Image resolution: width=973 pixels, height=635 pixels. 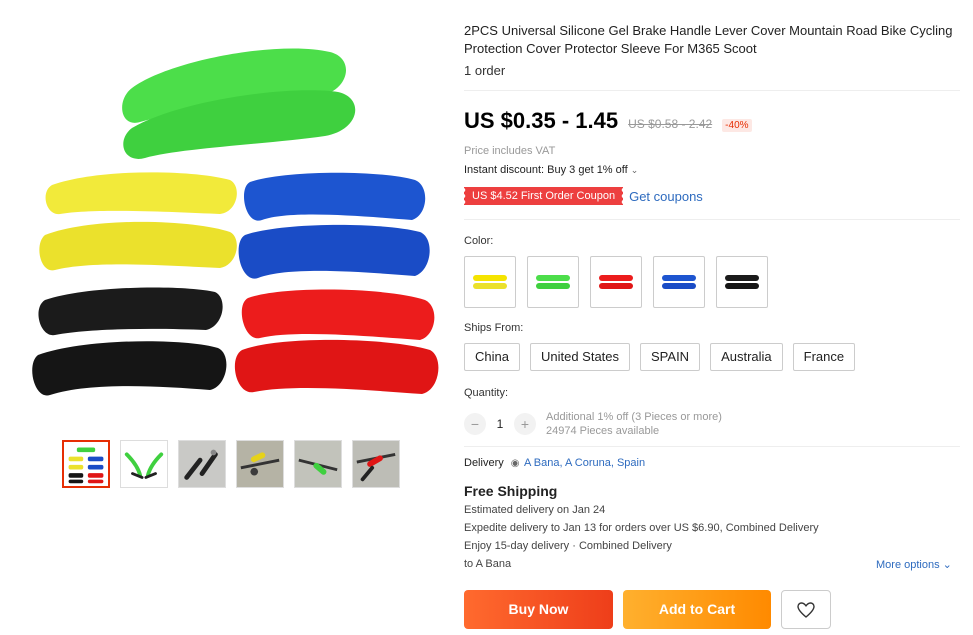 I want to click on delivery-label: Delivery, so click(x=484, y=463).